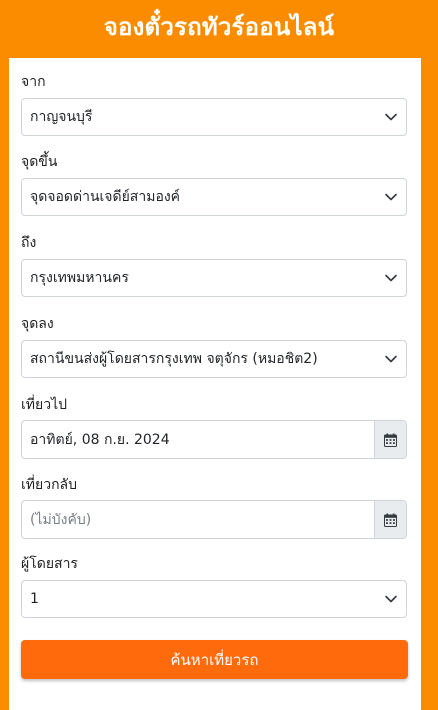 This screenshot has width=438, height=710. What do you see at coordinates (37, 324) in the screenshot?
I see `dropoff-label: จุดลง` at bounding box center [37, 324].